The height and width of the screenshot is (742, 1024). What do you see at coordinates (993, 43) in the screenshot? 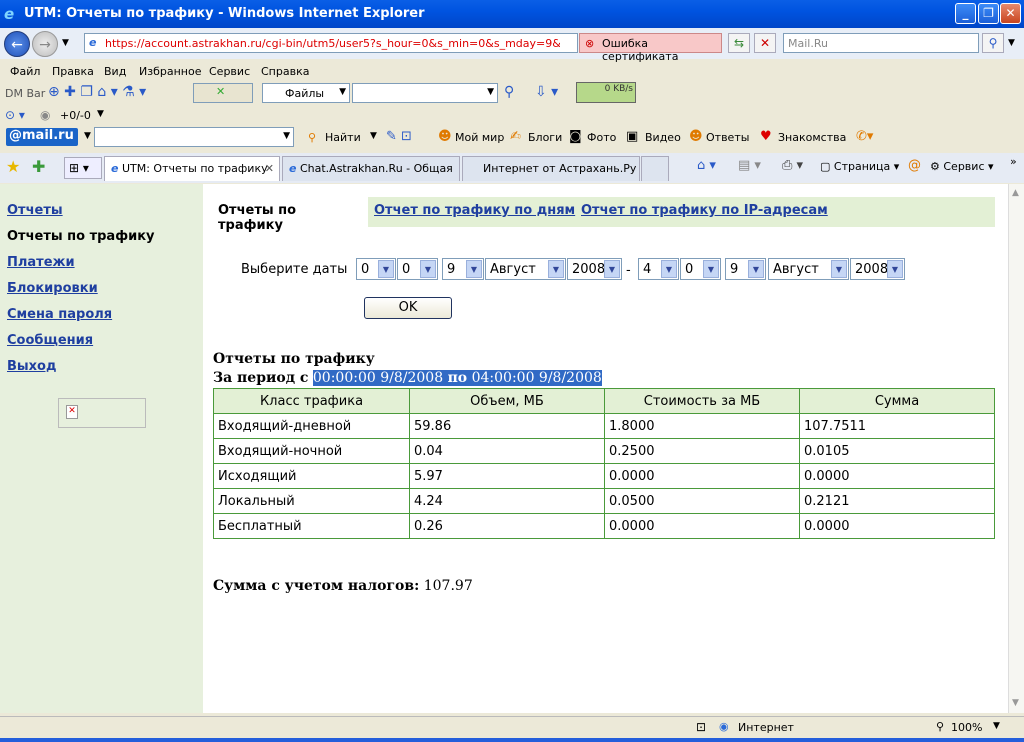
I see `search-icon: ⚲` at bounding box center [993, 43].